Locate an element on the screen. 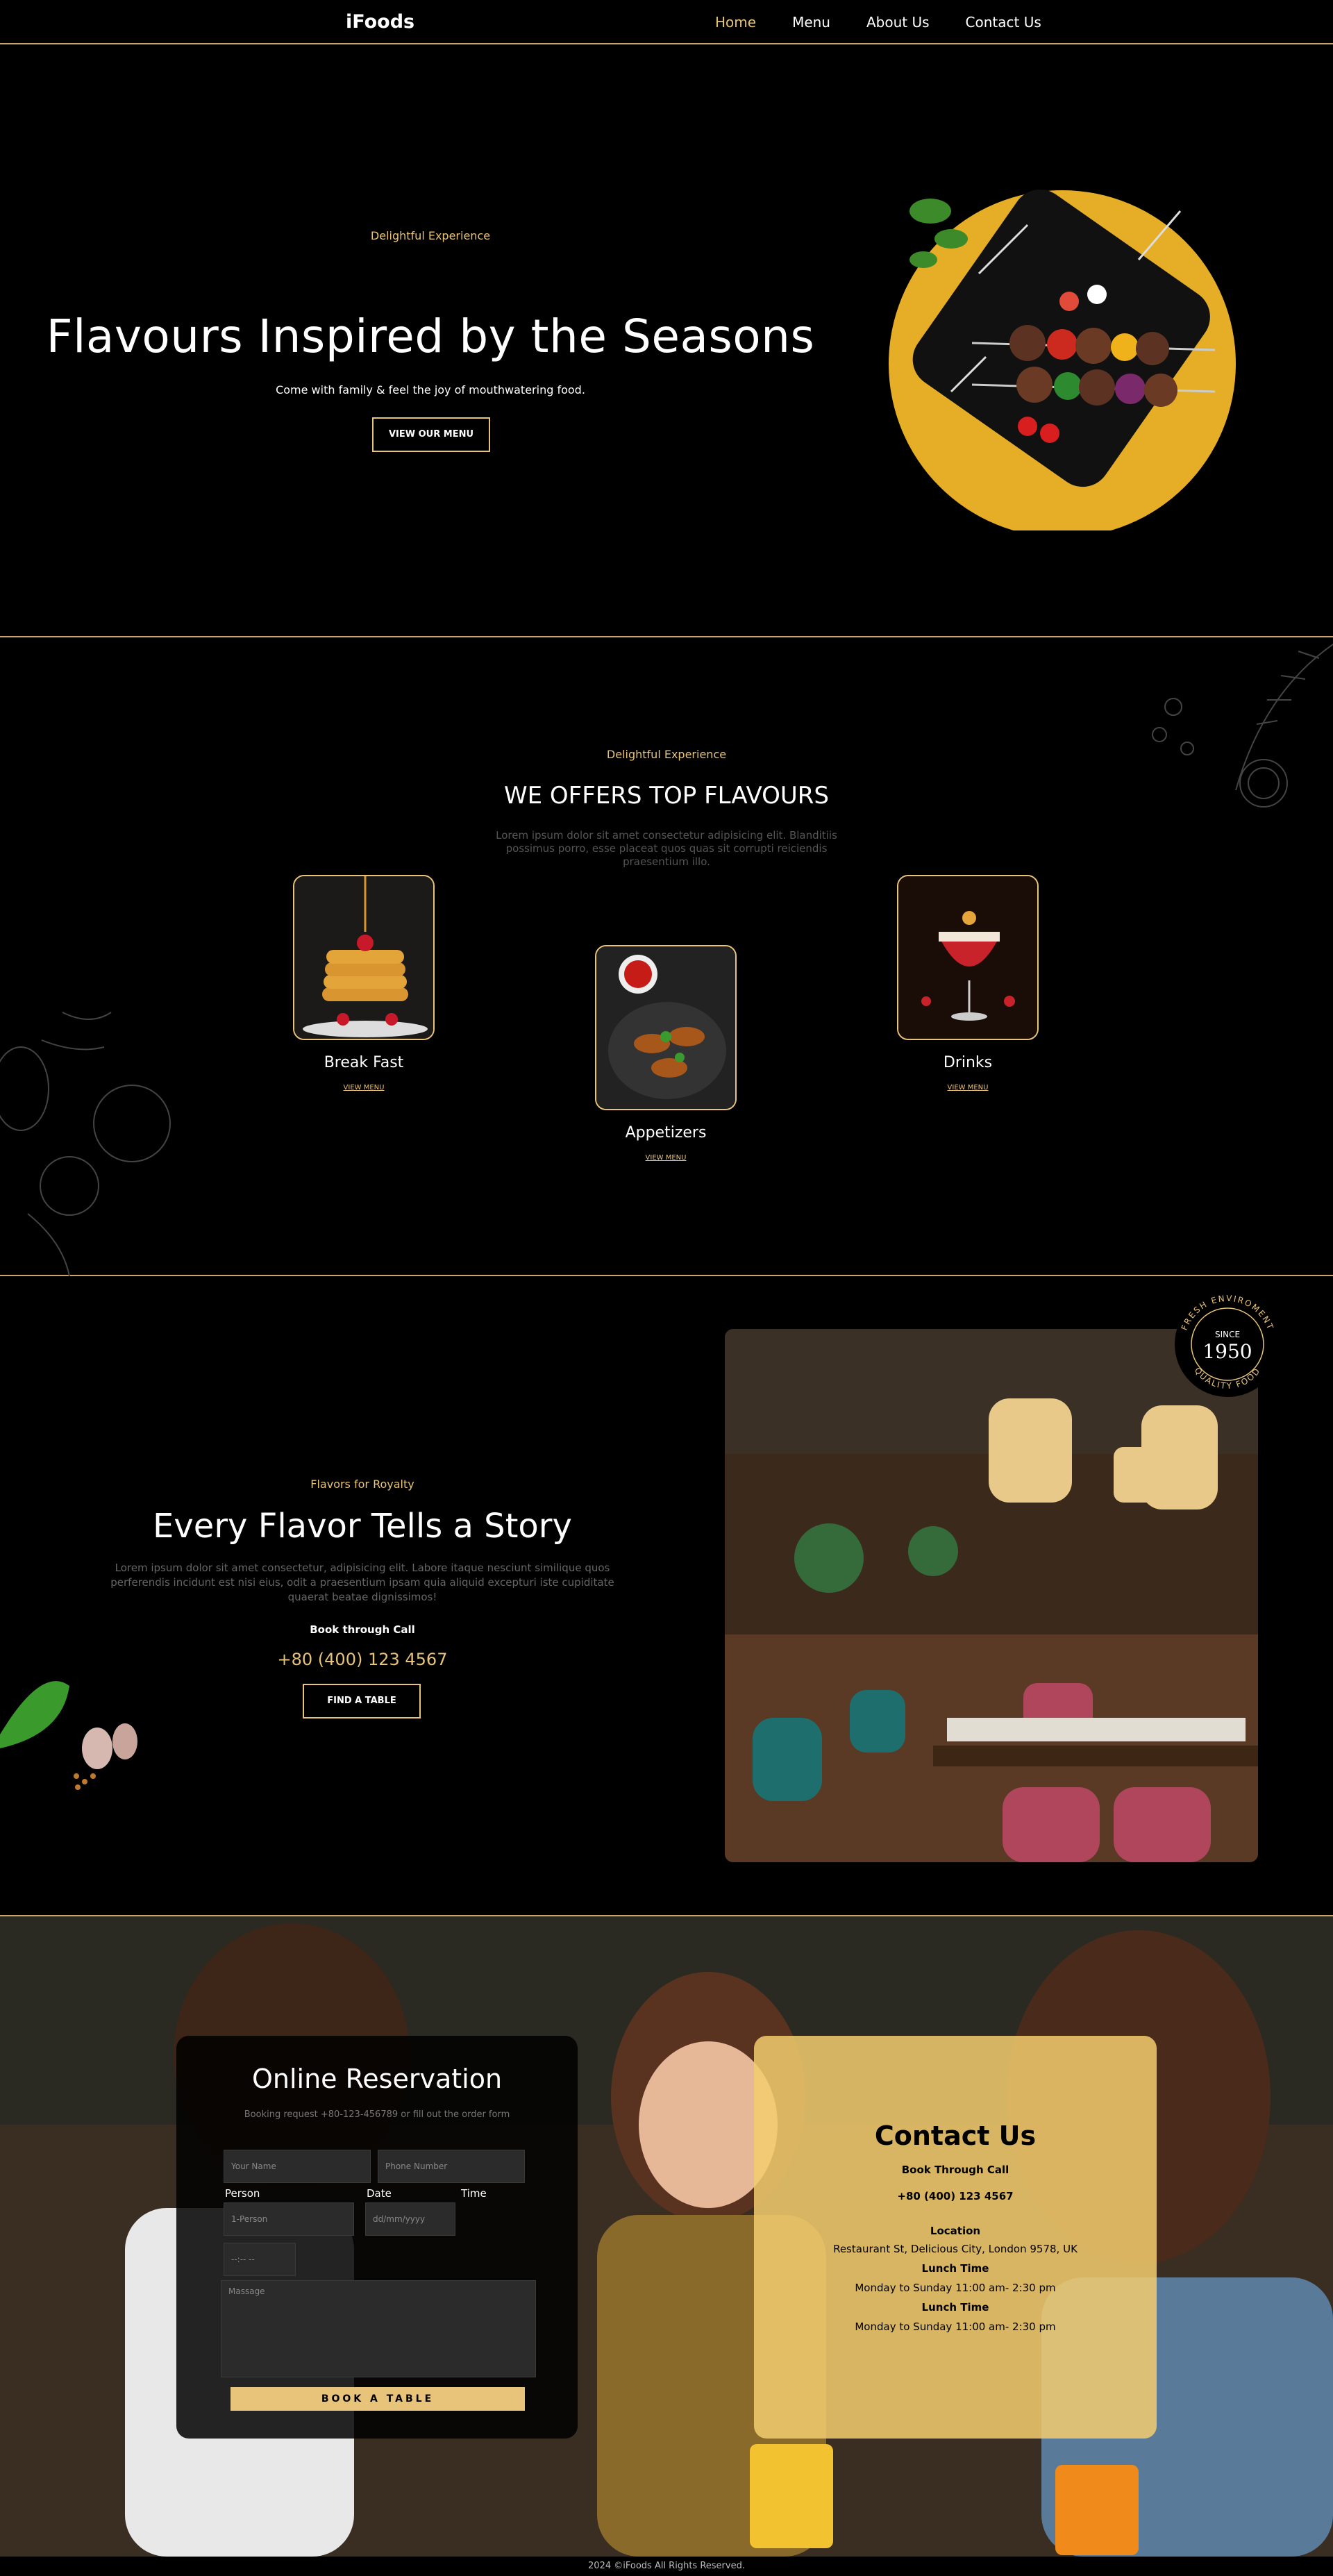  since-1950-seal: FRESH ENVIROMENT QUALITY FOOD SINCE 1950 is located at coordinates (1227, 1344).